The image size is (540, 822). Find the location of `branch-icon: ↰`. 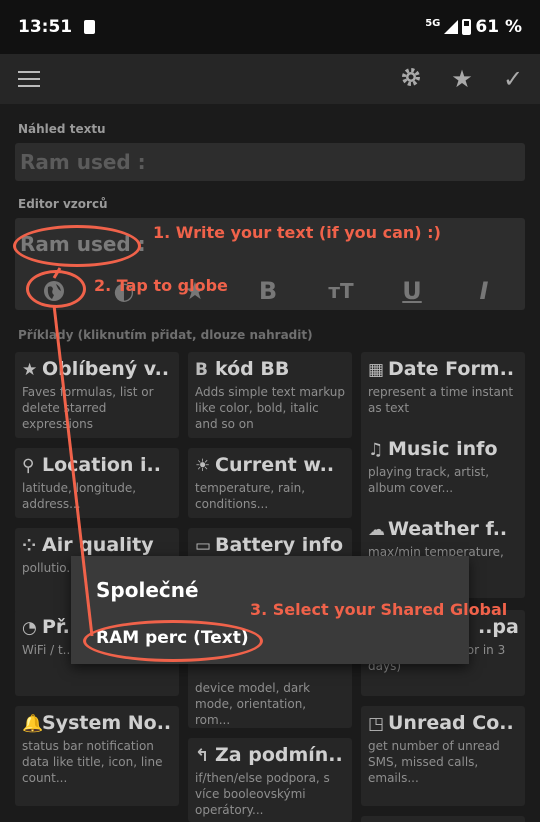

branch-icon: ↰ is located at coordinates (202, 756).